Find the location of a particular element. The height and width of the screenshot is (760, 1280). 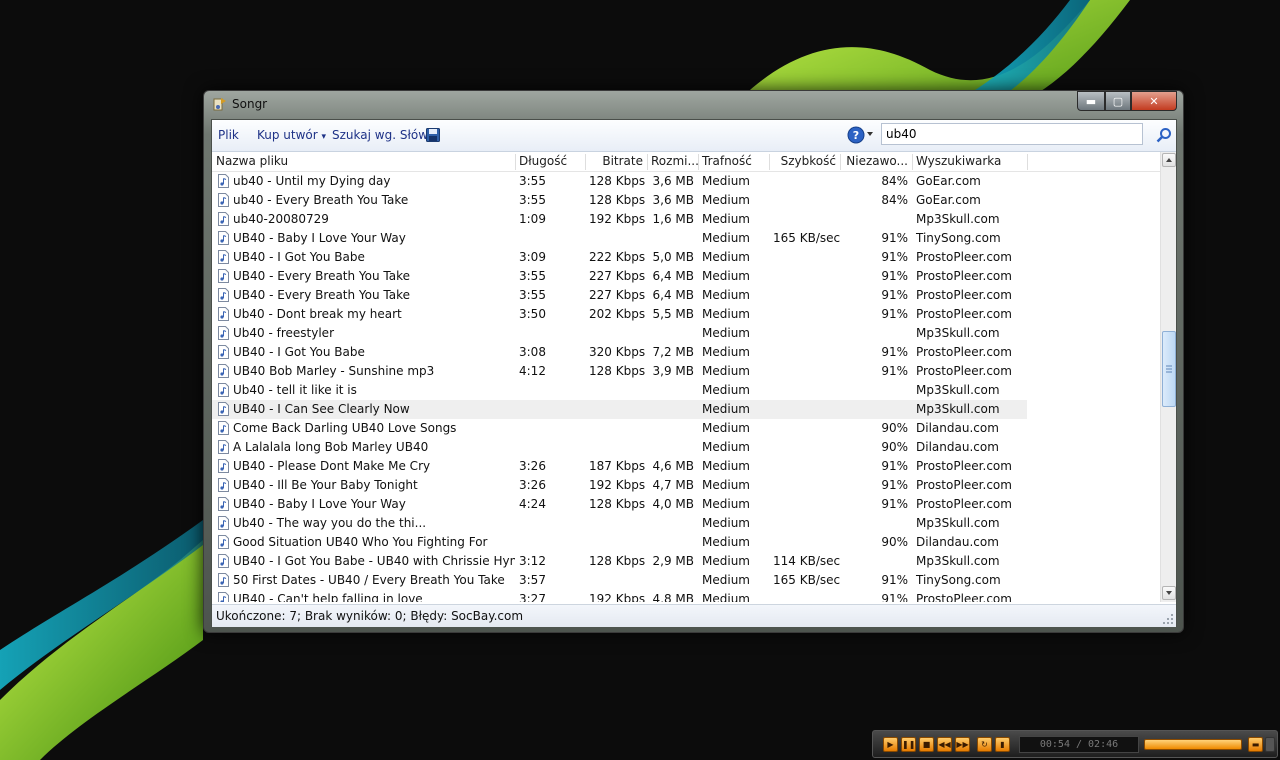

menu-buy-track: Kup utwór ▾ is located at coordinates (291, 135).